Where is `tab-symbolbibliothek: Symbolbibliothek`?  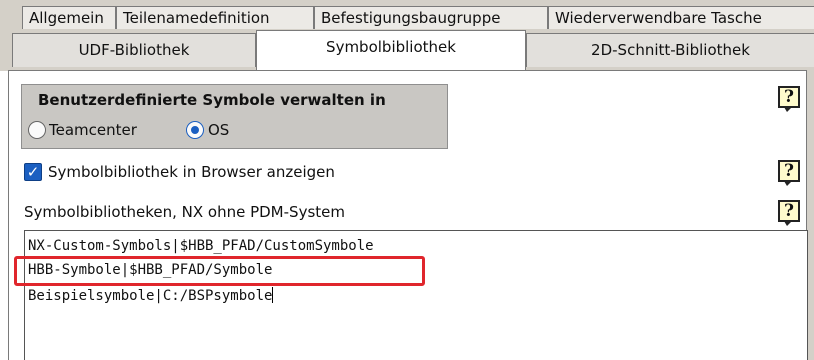 tab-symbolbibliothek: Symbolbibliothek is located at coordinates (391, 50).